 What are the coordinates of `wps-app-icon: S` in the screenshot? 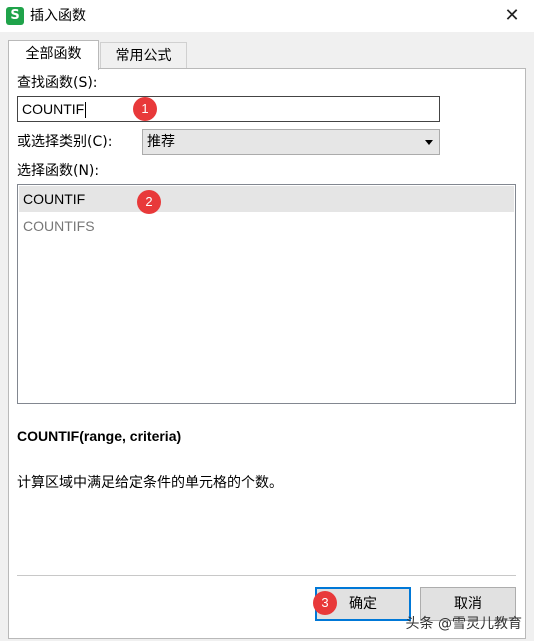 It's located at (15, 16).